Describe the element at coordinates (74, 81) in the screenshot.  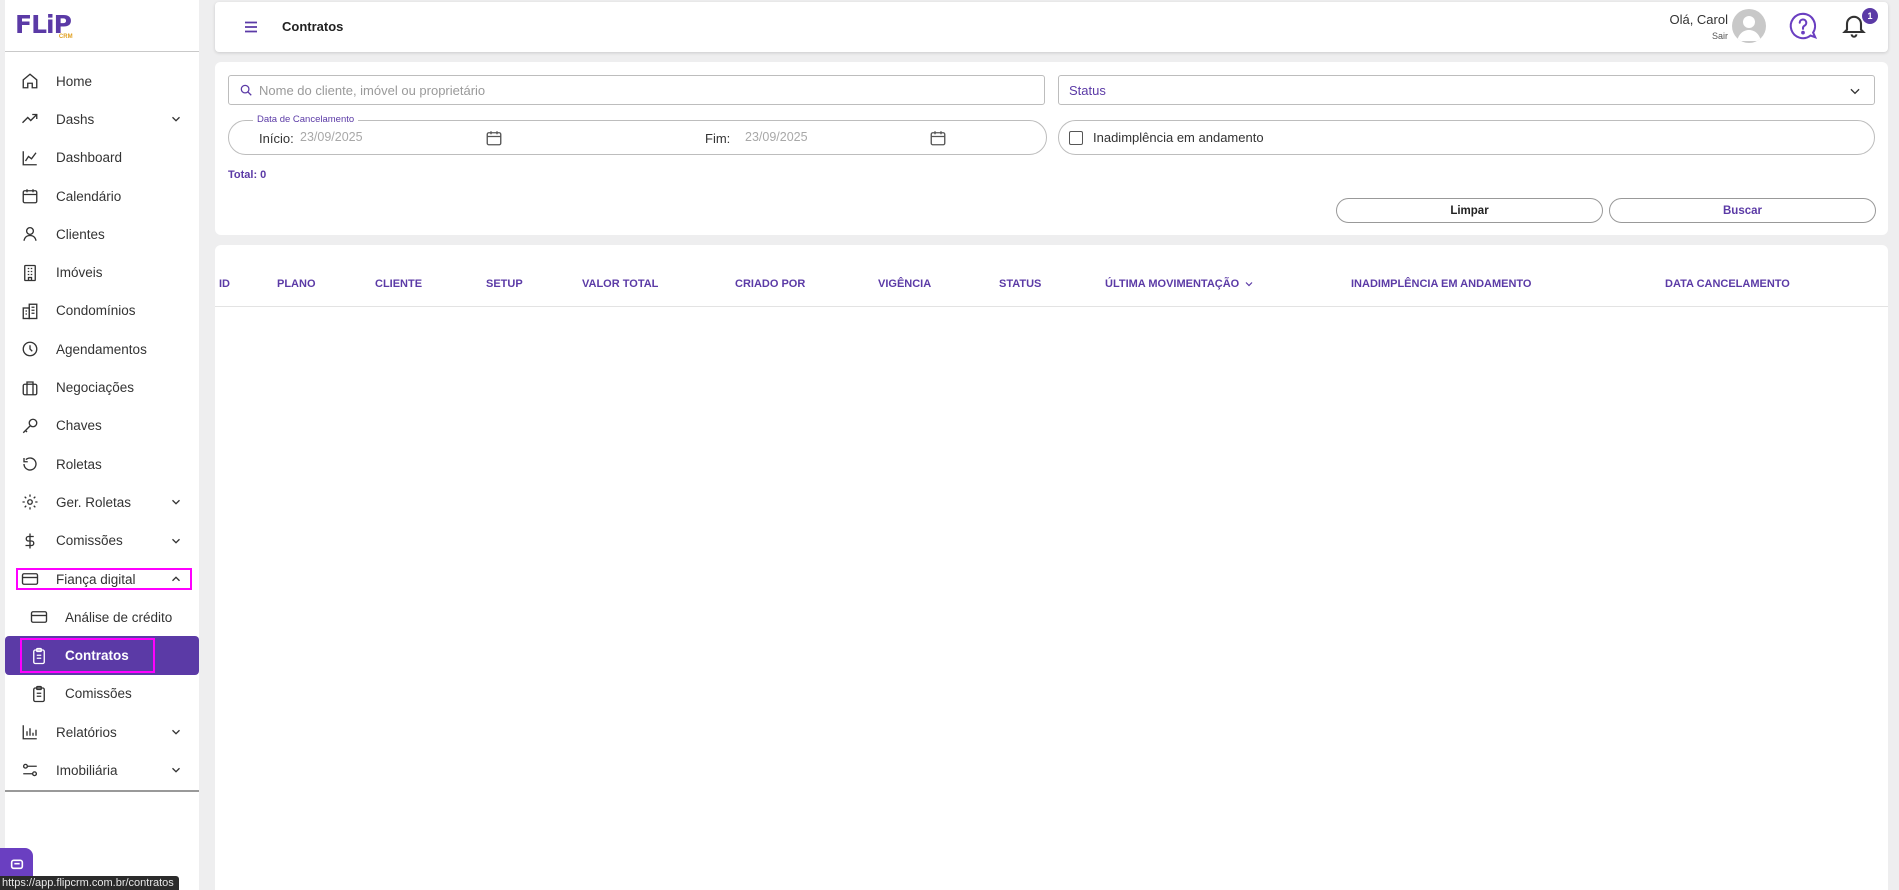
I see `sidebar-item-label: Home` at that location.